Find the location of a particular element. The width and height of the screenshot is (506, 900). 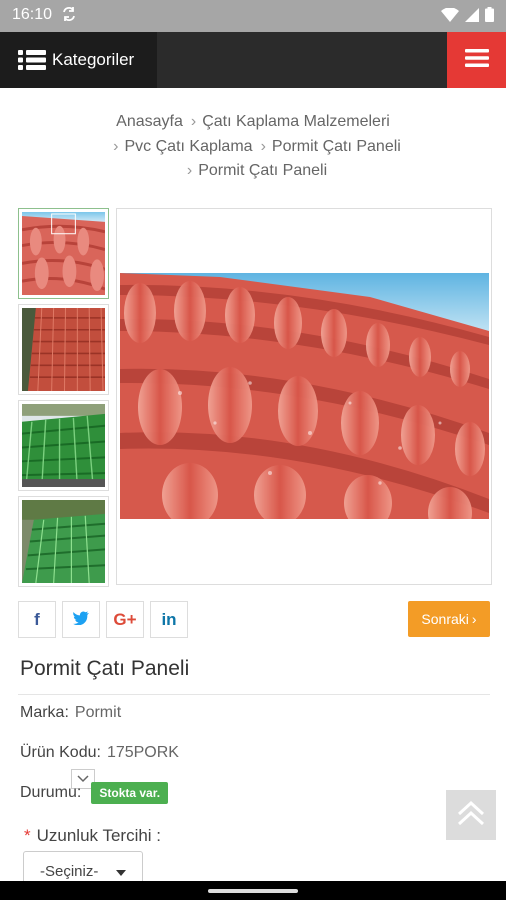

caret-down-icon is located at coordinates (121, 873).